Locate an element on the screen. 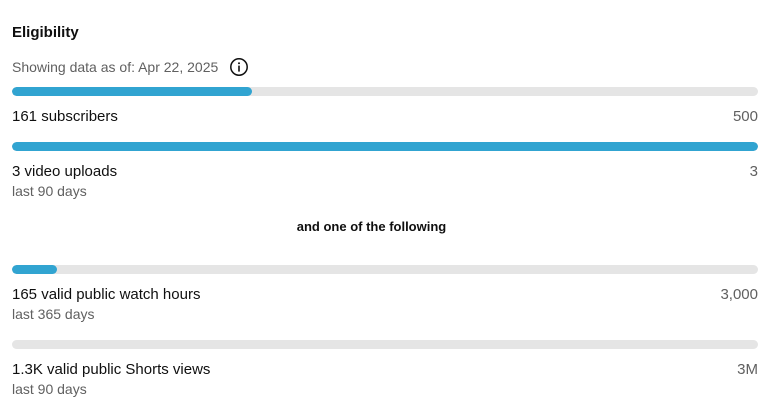 This screenshot has width=775, height=406. metric-label: 161 subscribers is located at coordinates (65, 116).